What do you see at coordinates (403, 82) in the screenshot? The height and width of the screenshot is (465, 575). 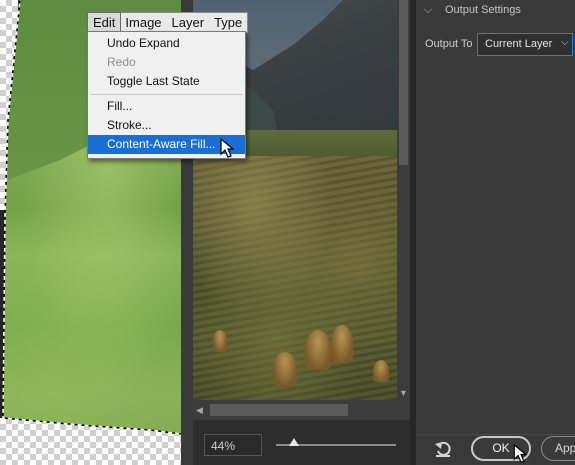 I see `preview-vertical-scroll-thumb` at bounding box center [403, 82].